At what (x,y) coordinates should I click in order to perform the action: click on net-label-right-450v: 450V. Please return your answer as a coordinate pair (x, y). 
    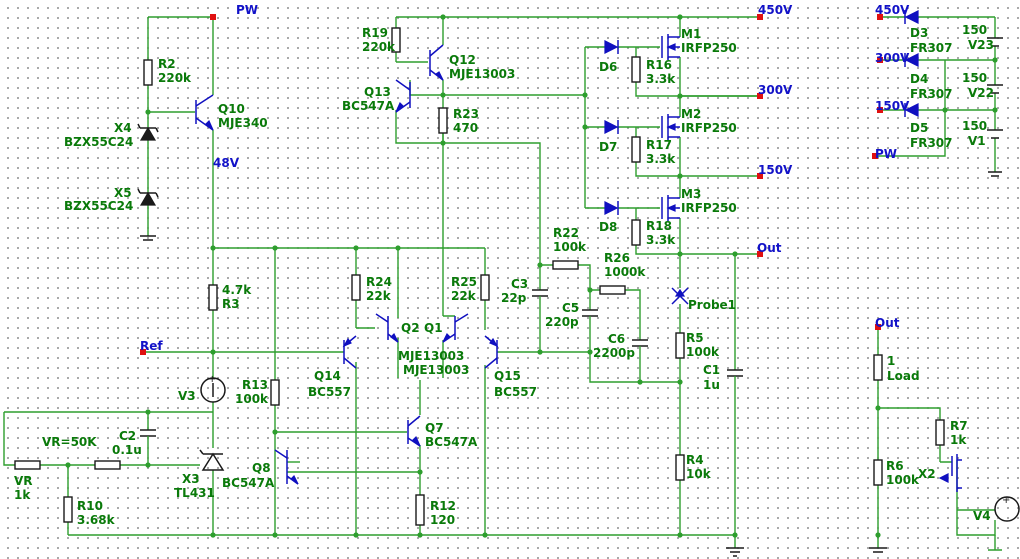
    Looking at the image, I should click on (892, 10).